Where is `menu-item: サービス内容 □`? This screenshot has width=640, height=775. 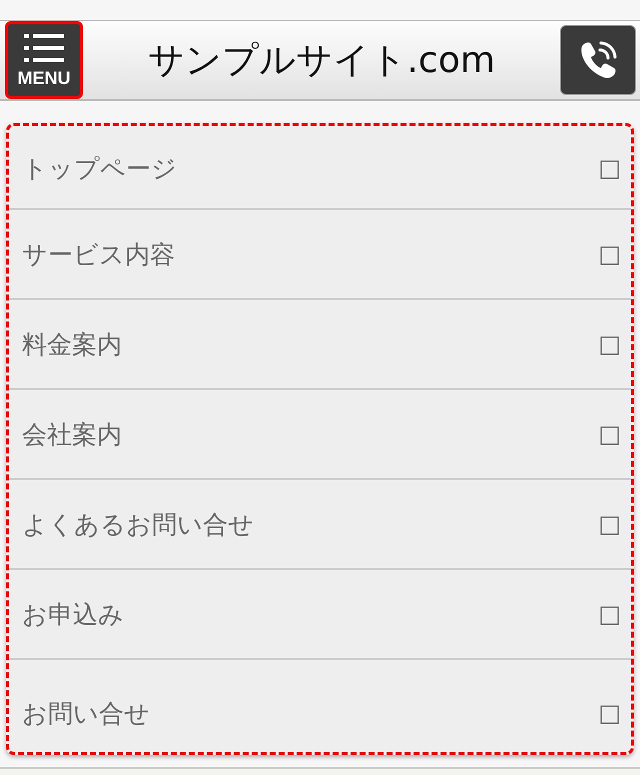
menu-item: サービス内容 □ is located at coordinates (320, 253).